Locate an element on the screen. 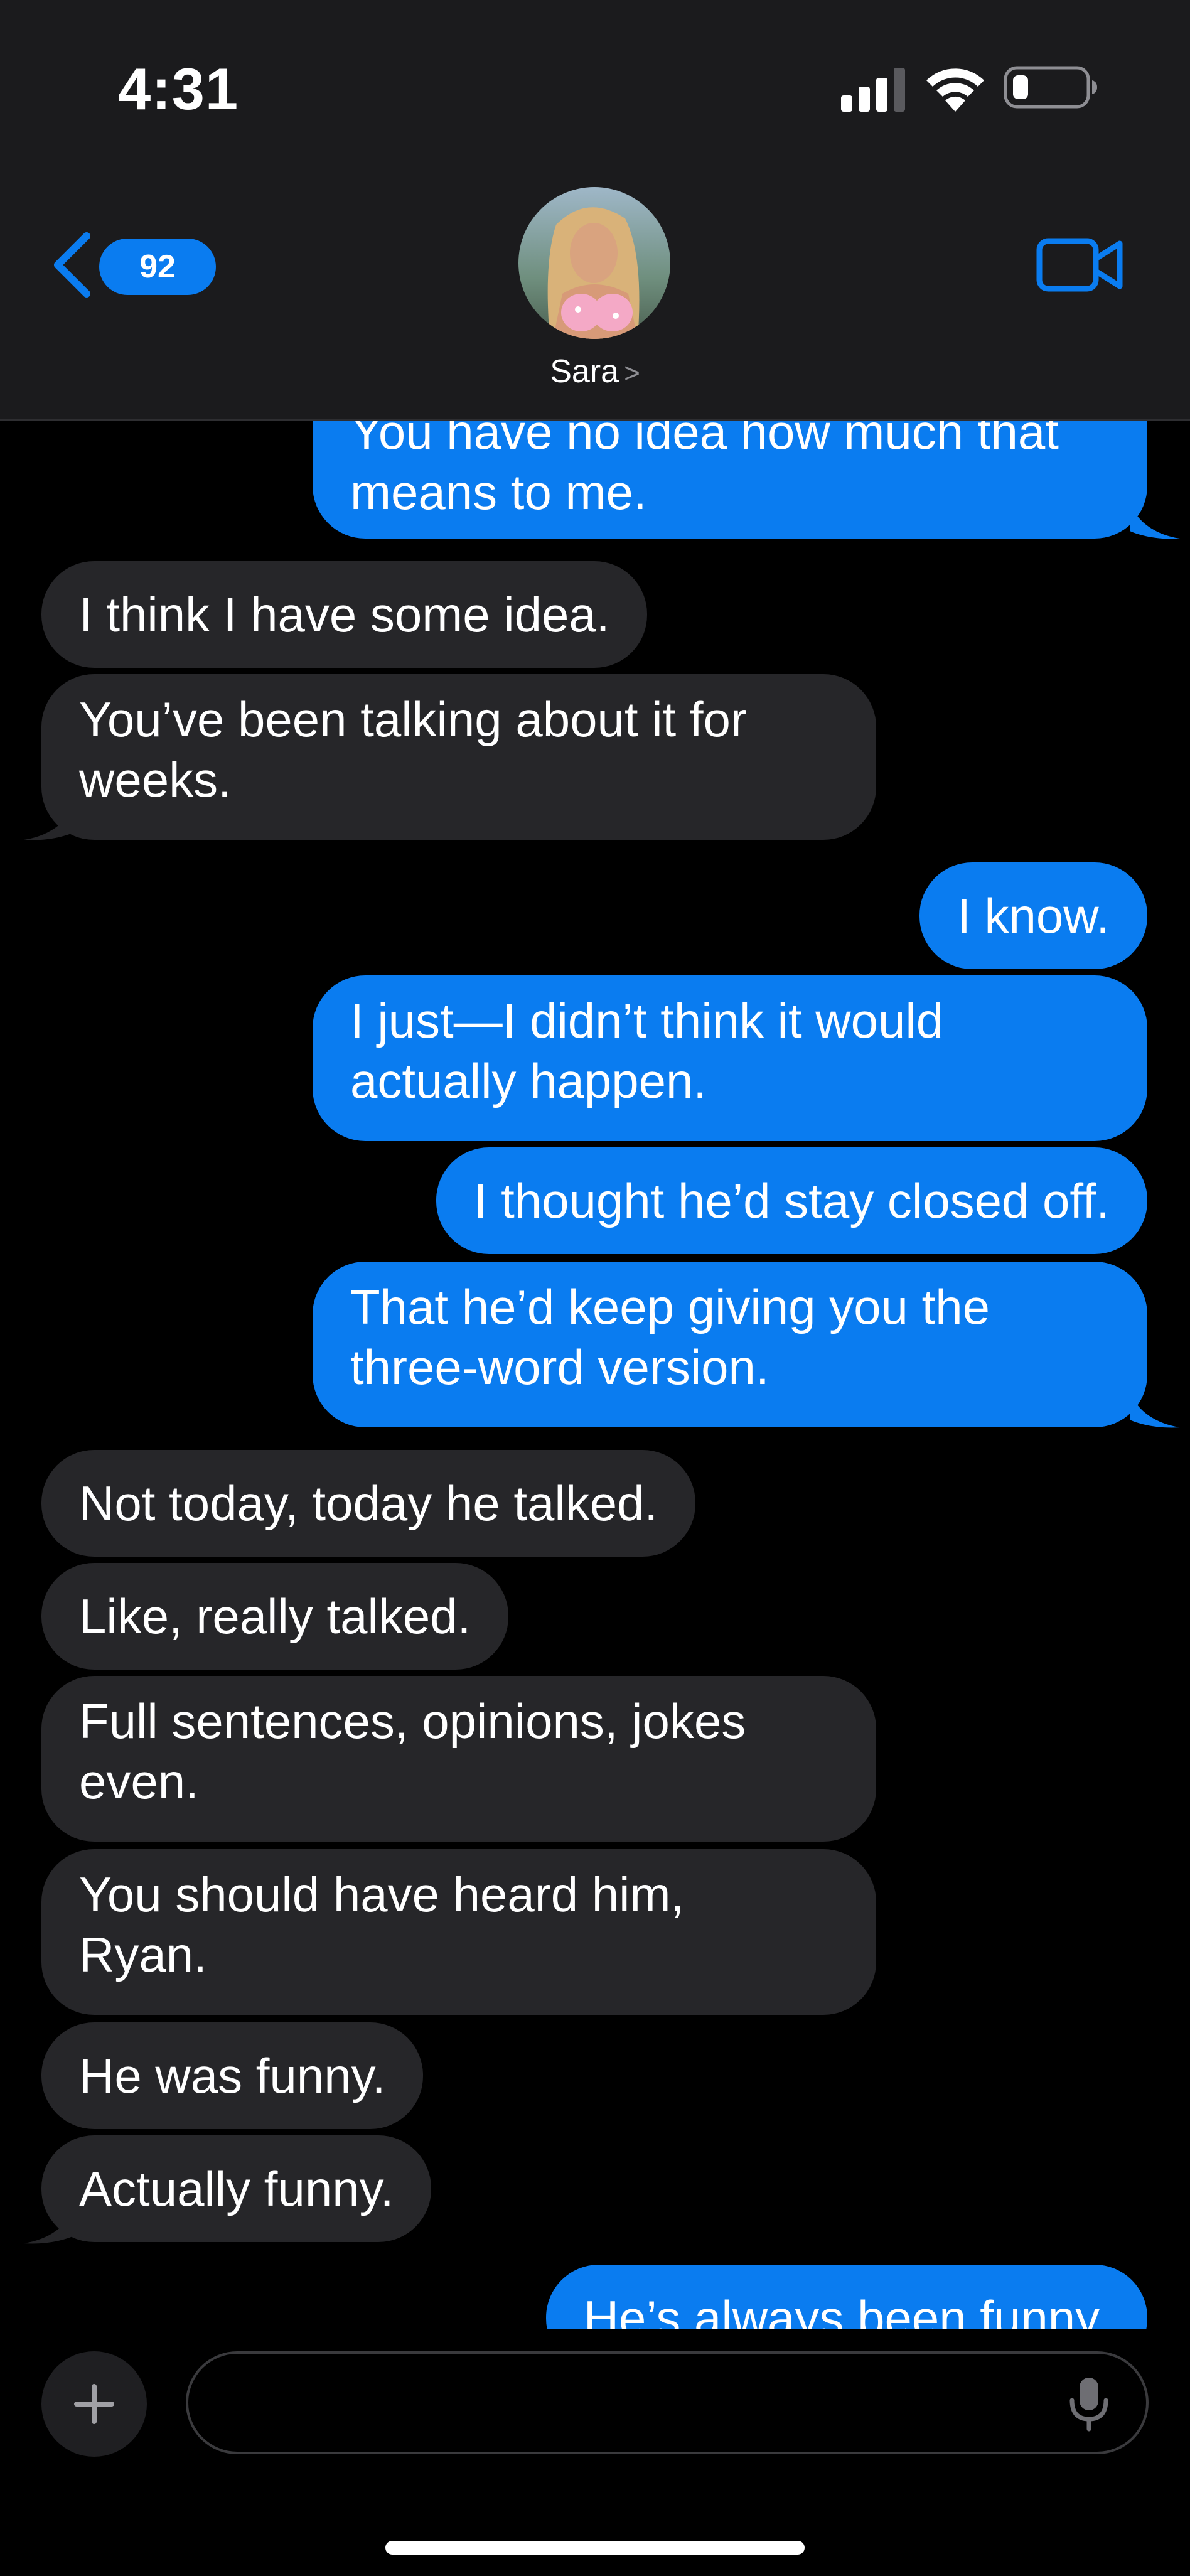 This screenshot has width=1190, height=2576. home-indicator is located at coordinates (595, 2548).